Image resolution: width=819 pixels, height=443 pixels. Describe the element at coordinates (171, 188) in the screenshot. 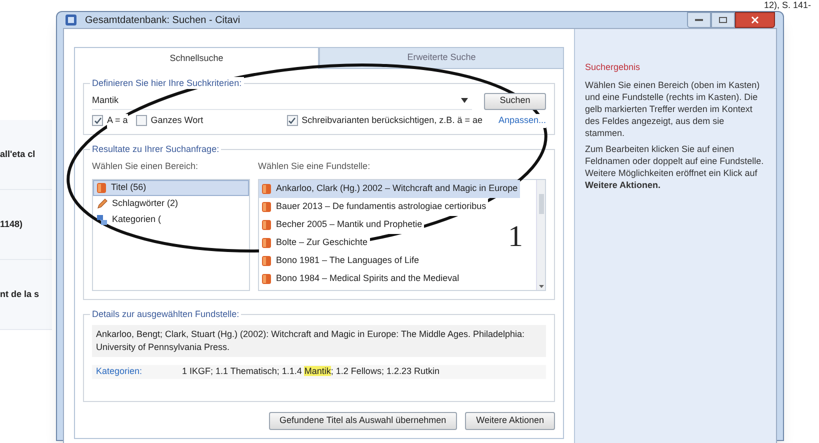

I see `area-item: Titel (56)` at that location.